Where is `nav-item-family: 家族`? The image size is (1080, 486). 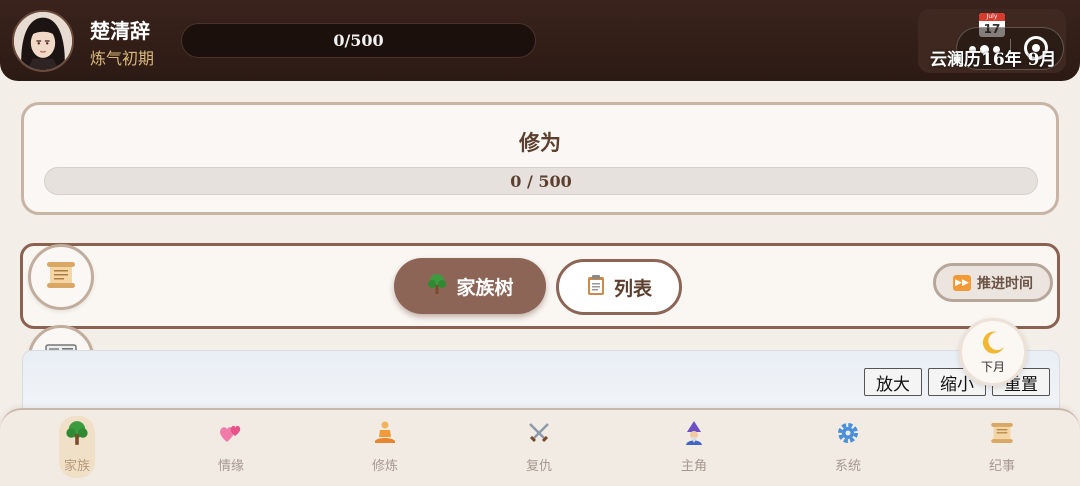 nav-item-family: 家族 is located at coordinates (77, 447).